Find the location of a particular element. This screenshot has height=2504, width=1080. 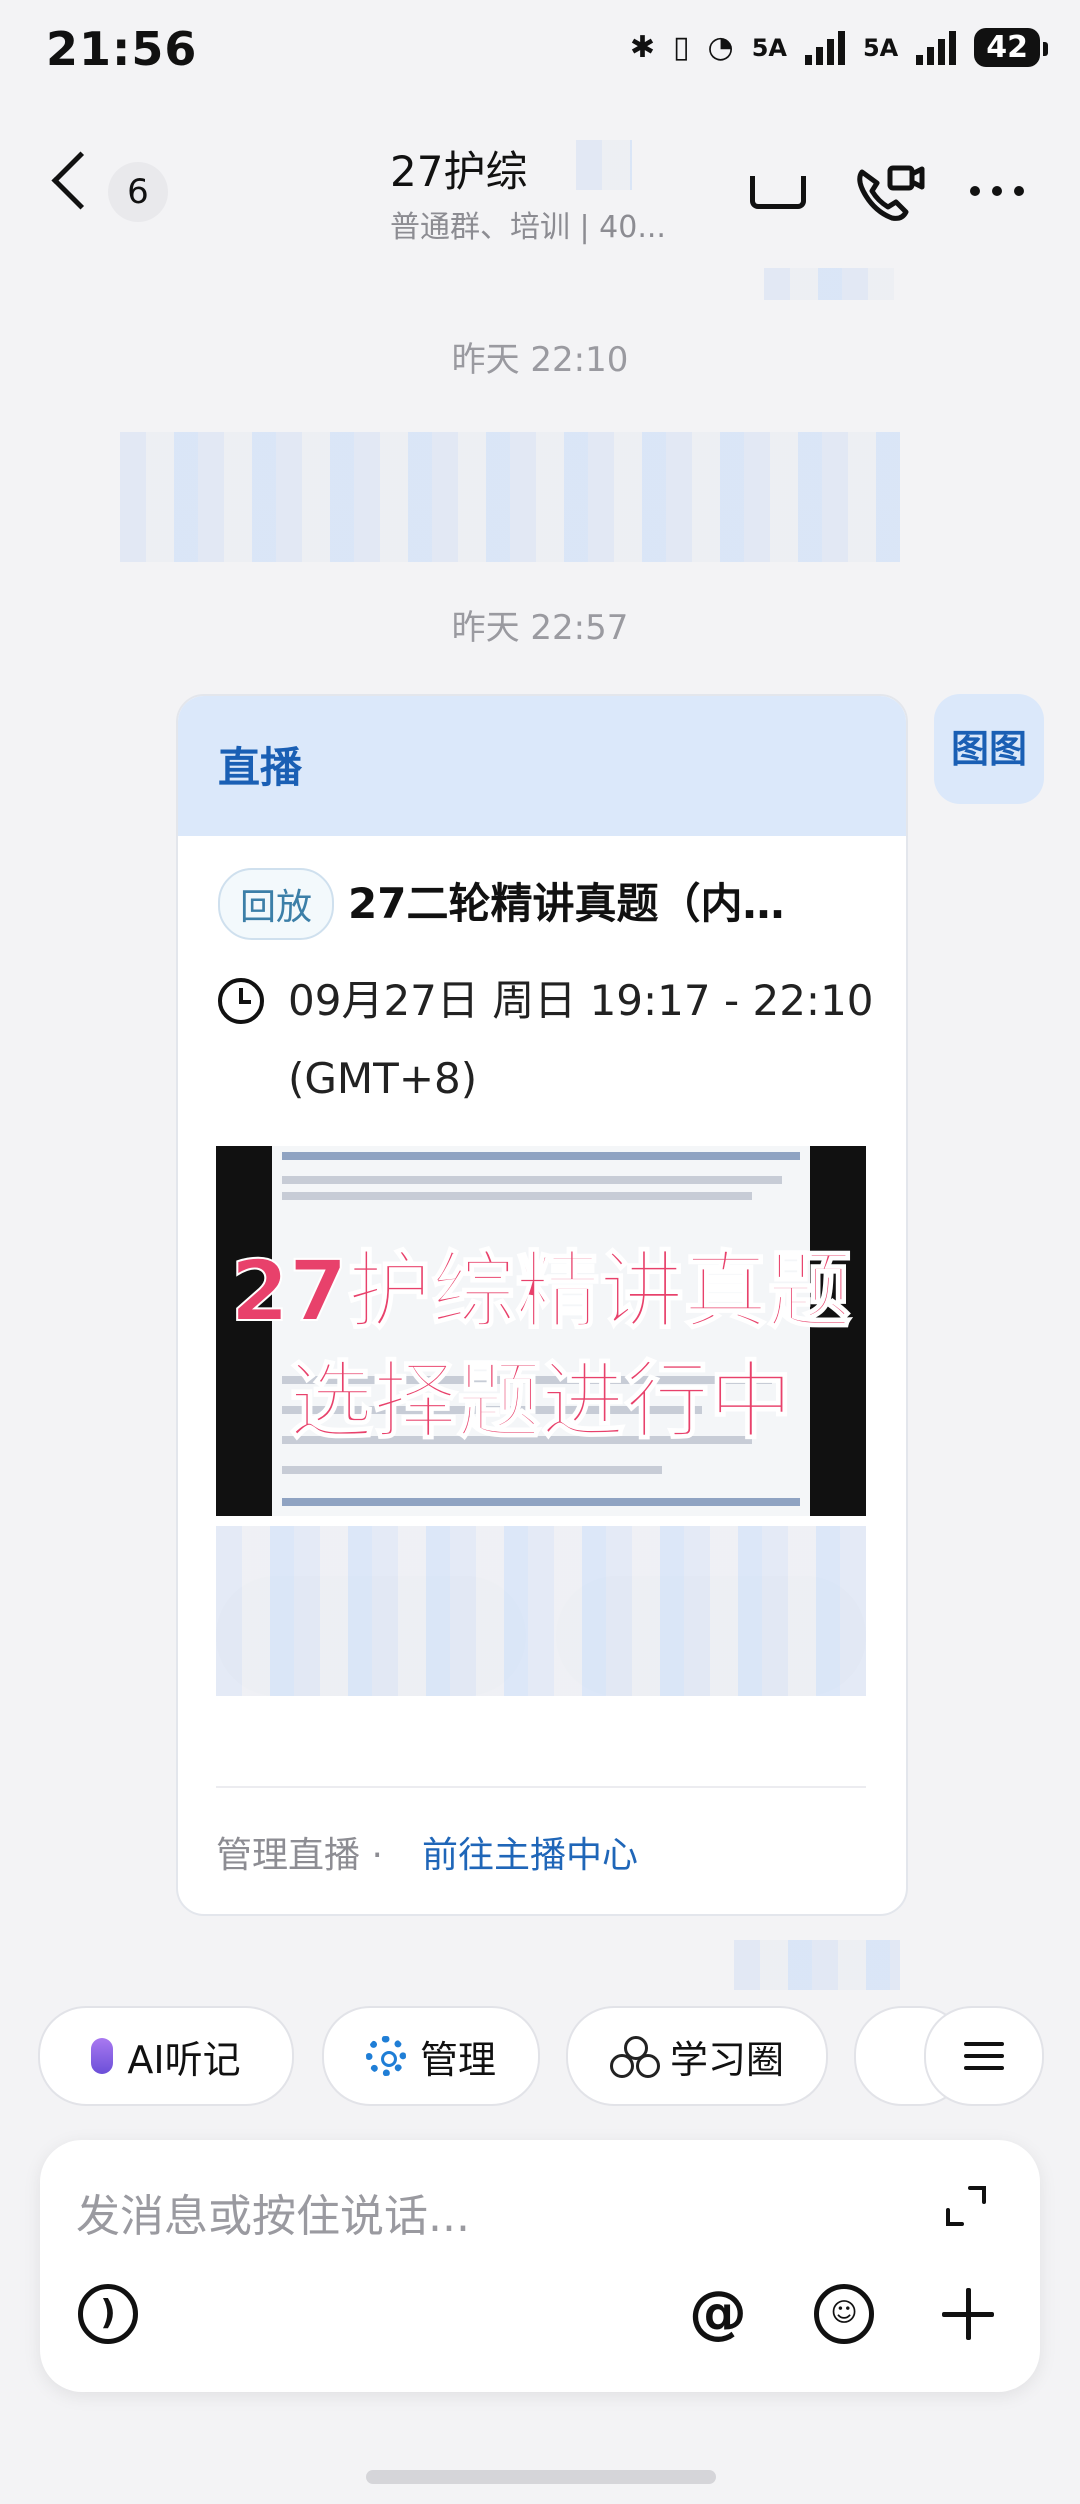

replay-thumbnail: 27护综精讲真题 选择题进行中 is located at coordinates (541, 1331).